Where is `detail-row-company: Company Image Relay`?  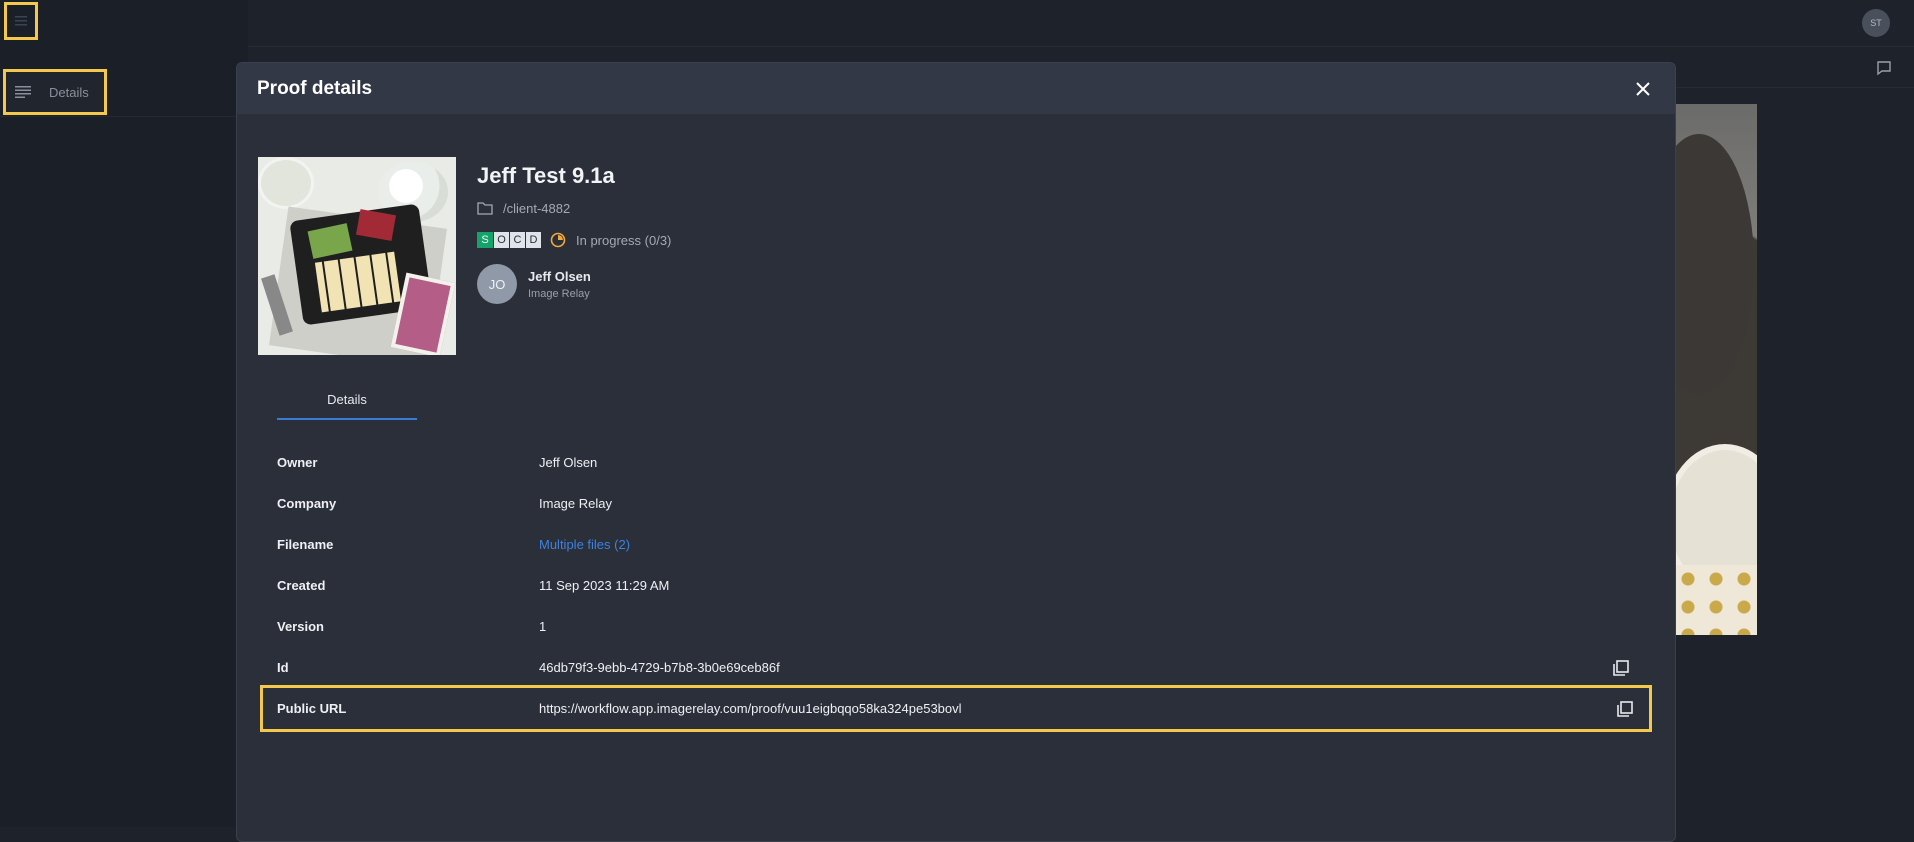
detail-row-company: Company Image Relay is located at coordinates (961, 503).